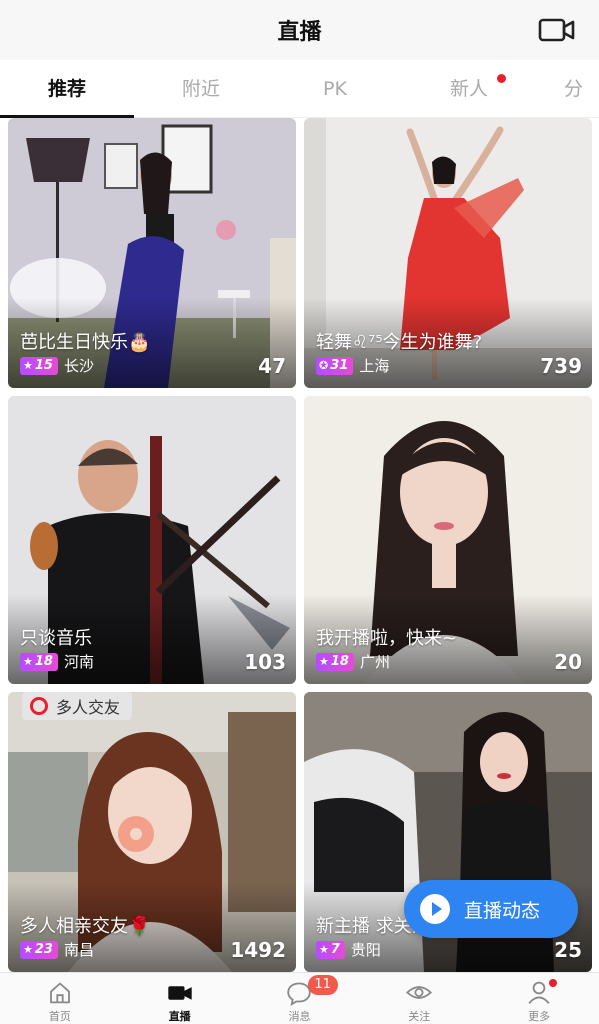 This screenshot has width=599, height=1024. I want to click on stream-meta: ★ 23 南昌, so click(57, 949).